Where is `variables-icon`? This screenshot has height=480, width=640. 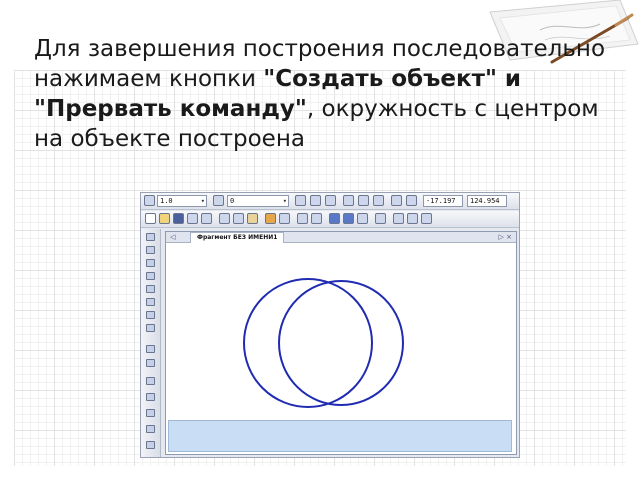 variables-icon is located at coordinates (362, 218).